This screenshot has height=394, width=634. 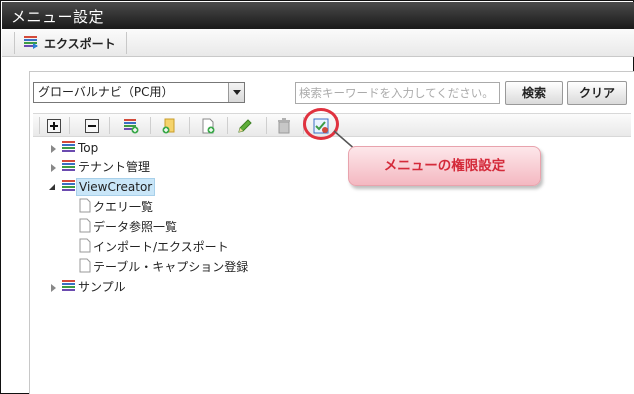 What do you see at coordinates (53, 187) in the screenshot?
I see `collapse-arrow-icon` at bounding box center [53, 187].